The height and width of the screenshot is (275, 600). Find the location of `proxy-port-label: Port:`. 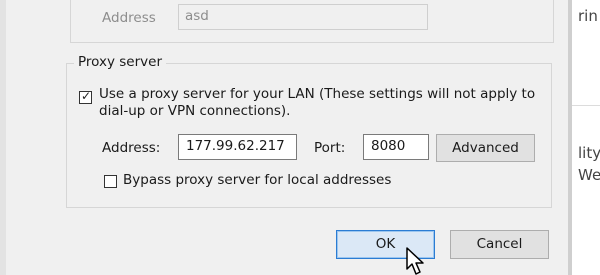

proxy-port-label: Port: is located at coordinates (330, 148).